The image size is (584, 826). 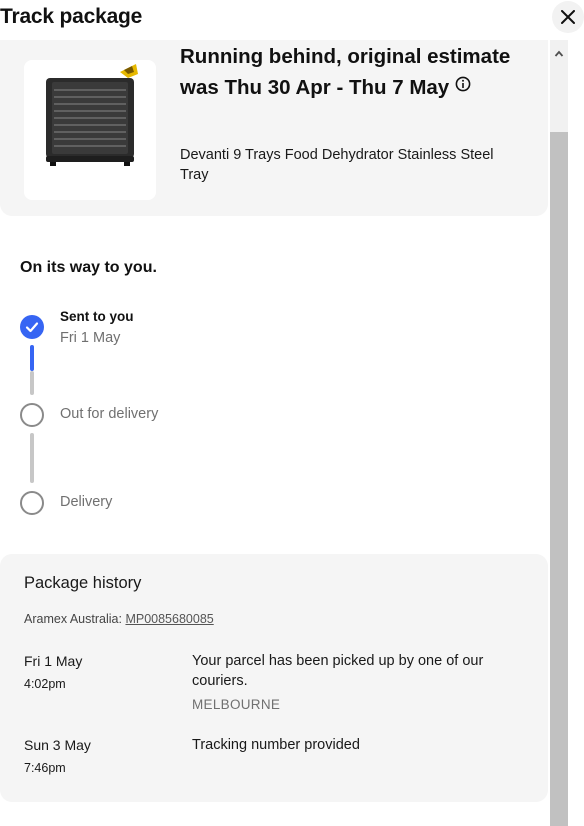 What do you see at coordinates (92, 115) in the screenshot?
I see `food-dehydrator-image` at bounding box center [92, 115].